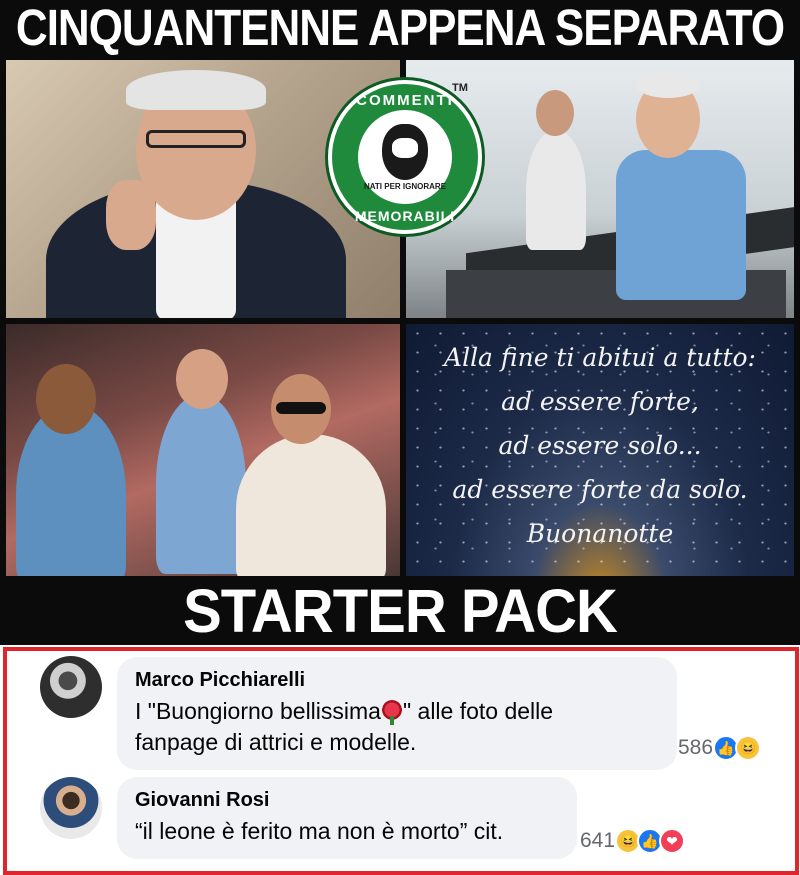 The width and height of the screenshot is (800, 875). I want to click on commenti-memorabili-logo: COMMENTI NATI PER IGNORARE MEMORABILI, so click(405, 157).